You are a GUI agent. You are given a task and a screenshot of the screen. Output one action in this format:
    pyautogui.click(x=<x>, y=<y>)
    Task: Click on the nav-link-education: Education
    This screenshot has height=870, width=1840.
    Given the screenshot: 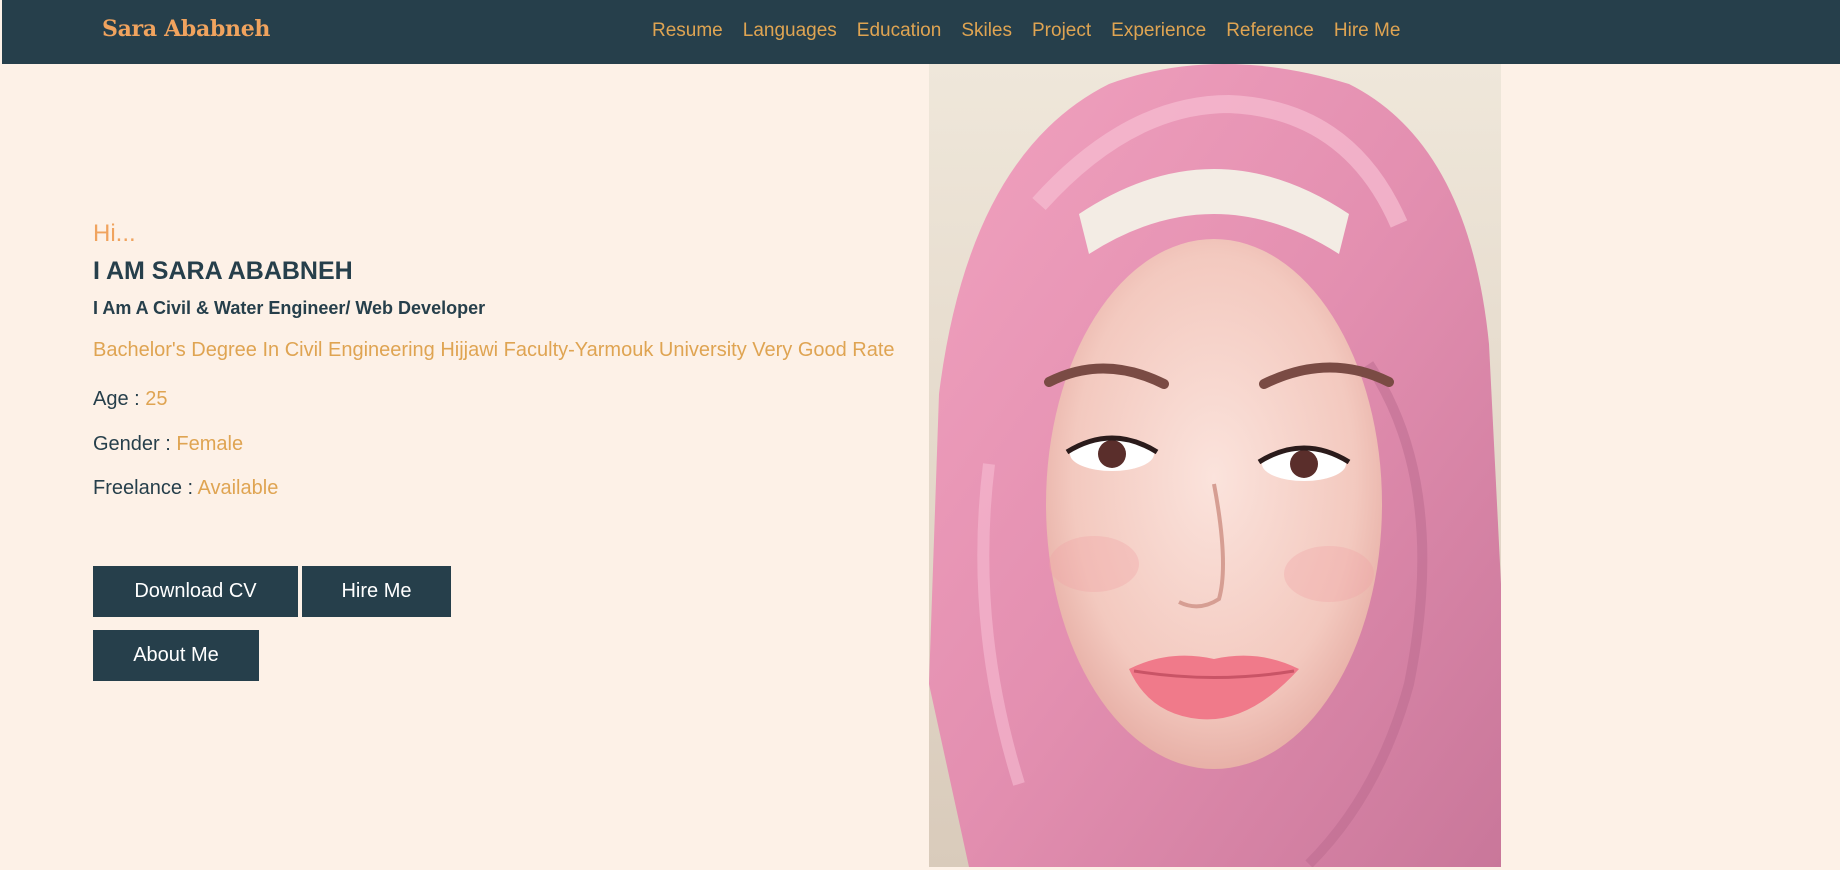 What is the action you would take?
    pyautogui.click(x=899, y=31)
    